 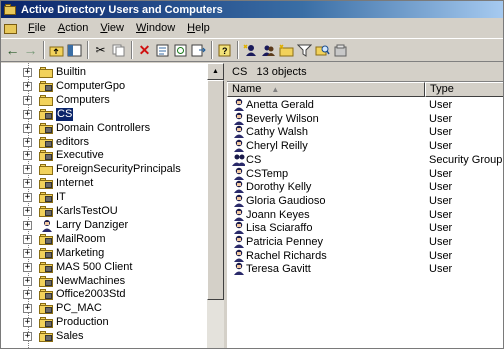 What do you see at coordinates (30, 50) in the screenshot?
I see `forward-arrow-icon: →` at bounding box center [30, 50].